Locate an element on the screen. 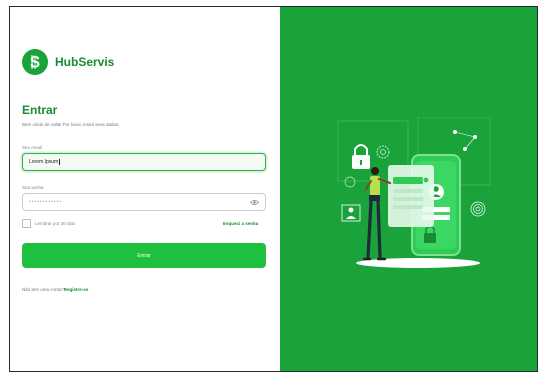  brand-name: HubServis is located at coordinates (85, 62).